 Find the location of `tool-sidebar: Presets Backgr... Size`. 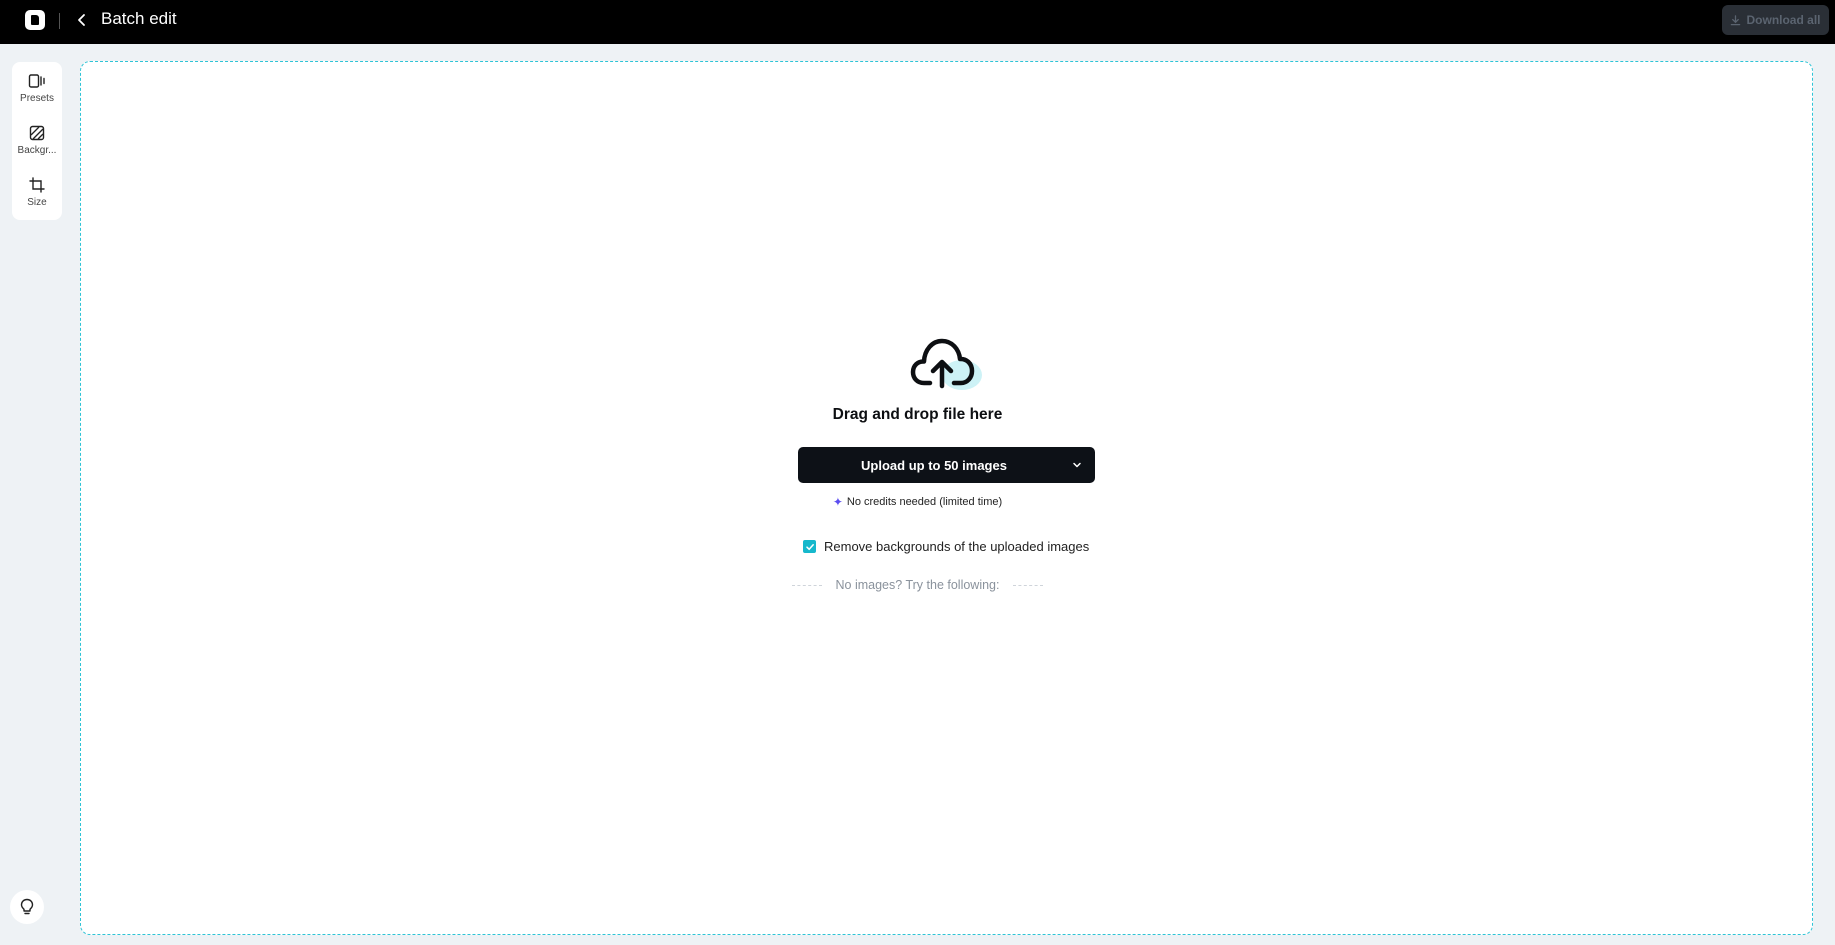

tool-sidebar: Presets Backgr... Size is located at coordinates (37, 141).